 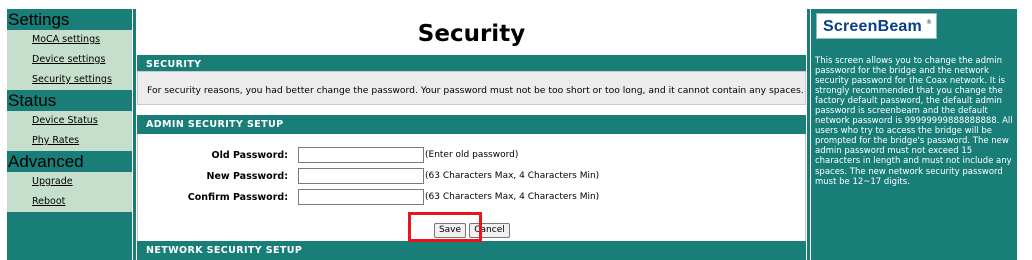 I want to click on confirm-password-hint: (63 Characters Max, 4 Characters Min), so click(x=512, y=197).